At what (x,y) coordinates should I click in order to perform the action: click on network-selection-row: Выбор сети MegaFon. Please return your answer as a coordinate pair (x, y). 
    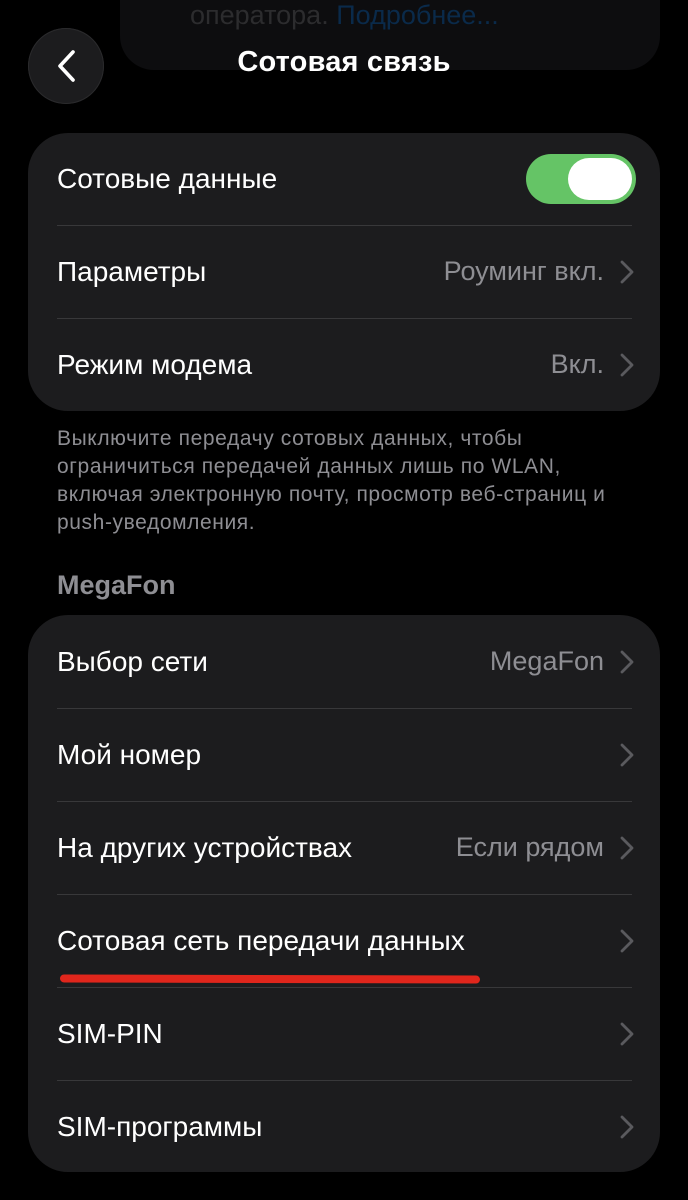
    Looking at the image, I should click on (344, 661).